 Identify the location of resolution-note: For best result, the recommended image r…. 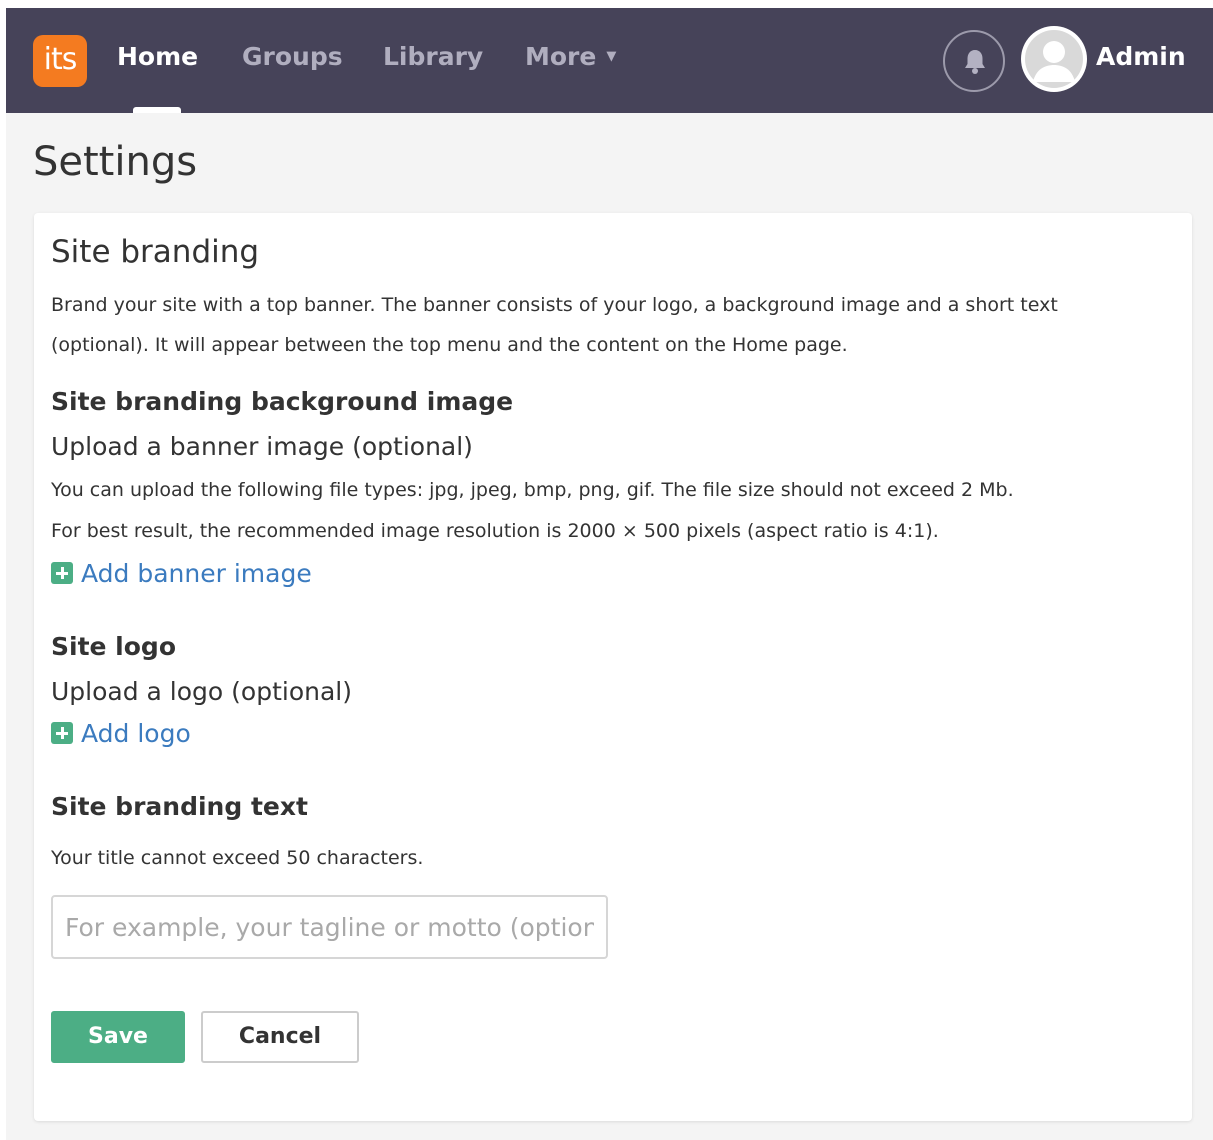
(495, 531).